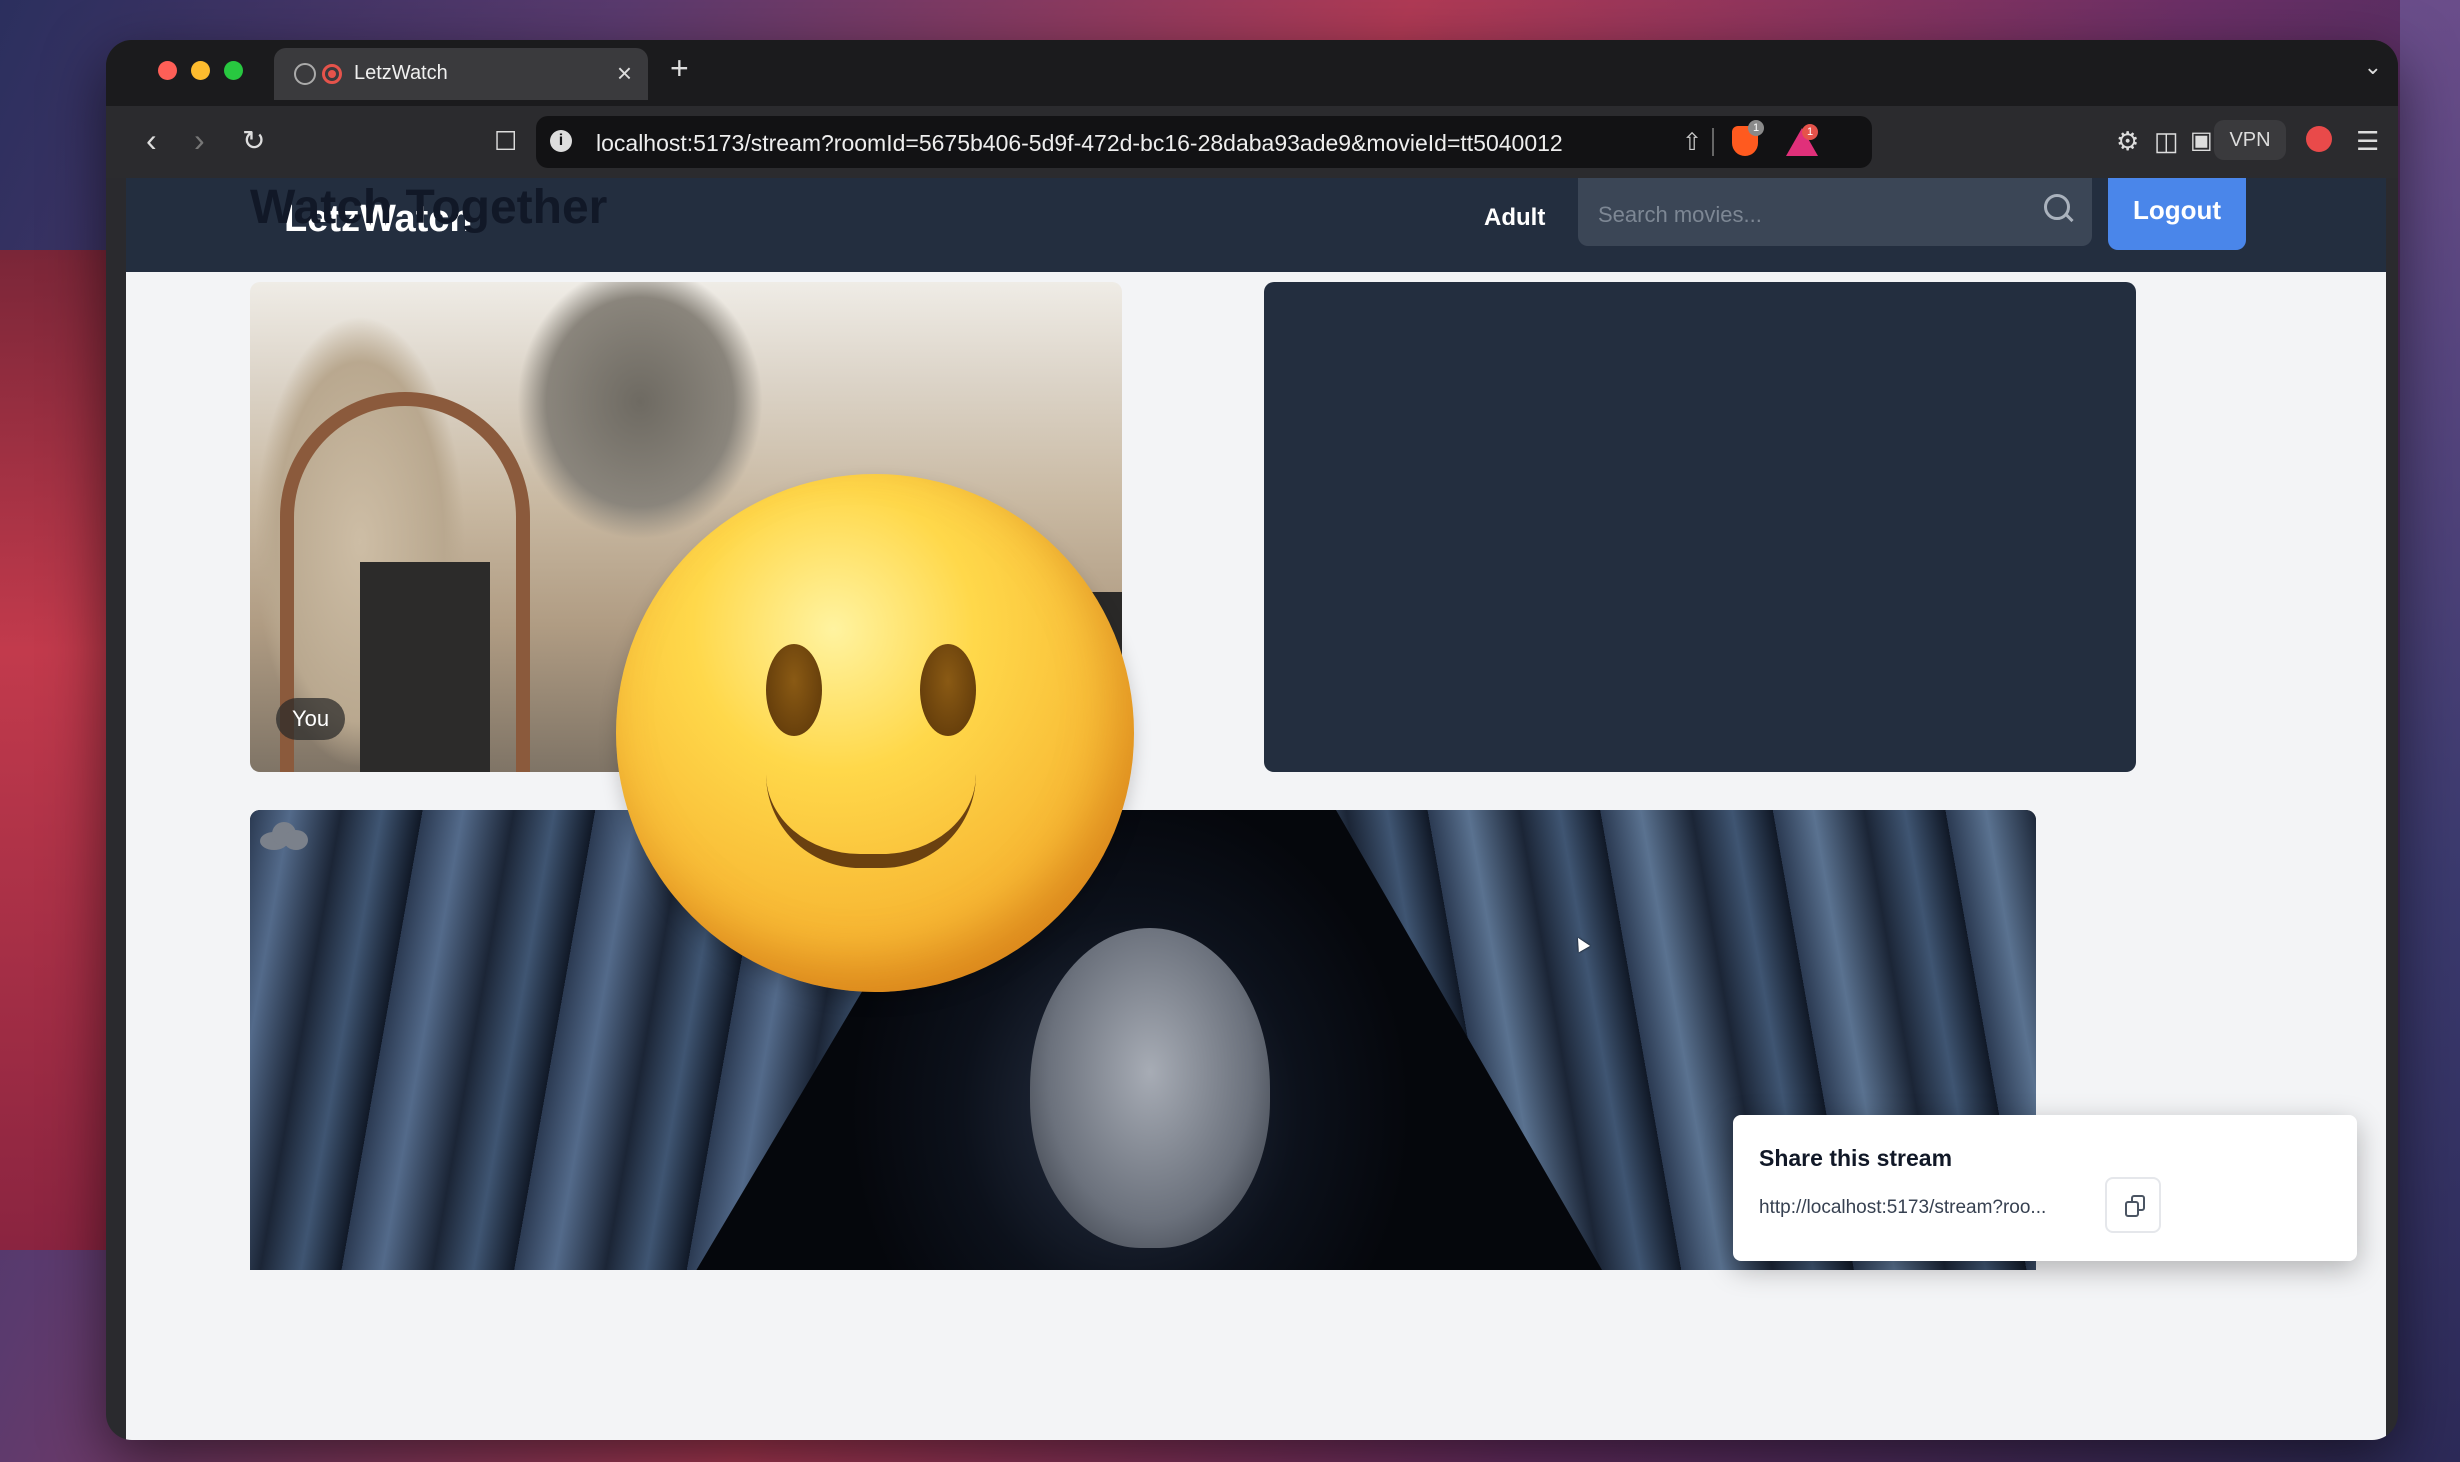 The height and width of the screenshot is (1462, 2460). Describe the element at coordinates (2177, 214) in the screenshot. I see `logout-button: Logout` at that location.